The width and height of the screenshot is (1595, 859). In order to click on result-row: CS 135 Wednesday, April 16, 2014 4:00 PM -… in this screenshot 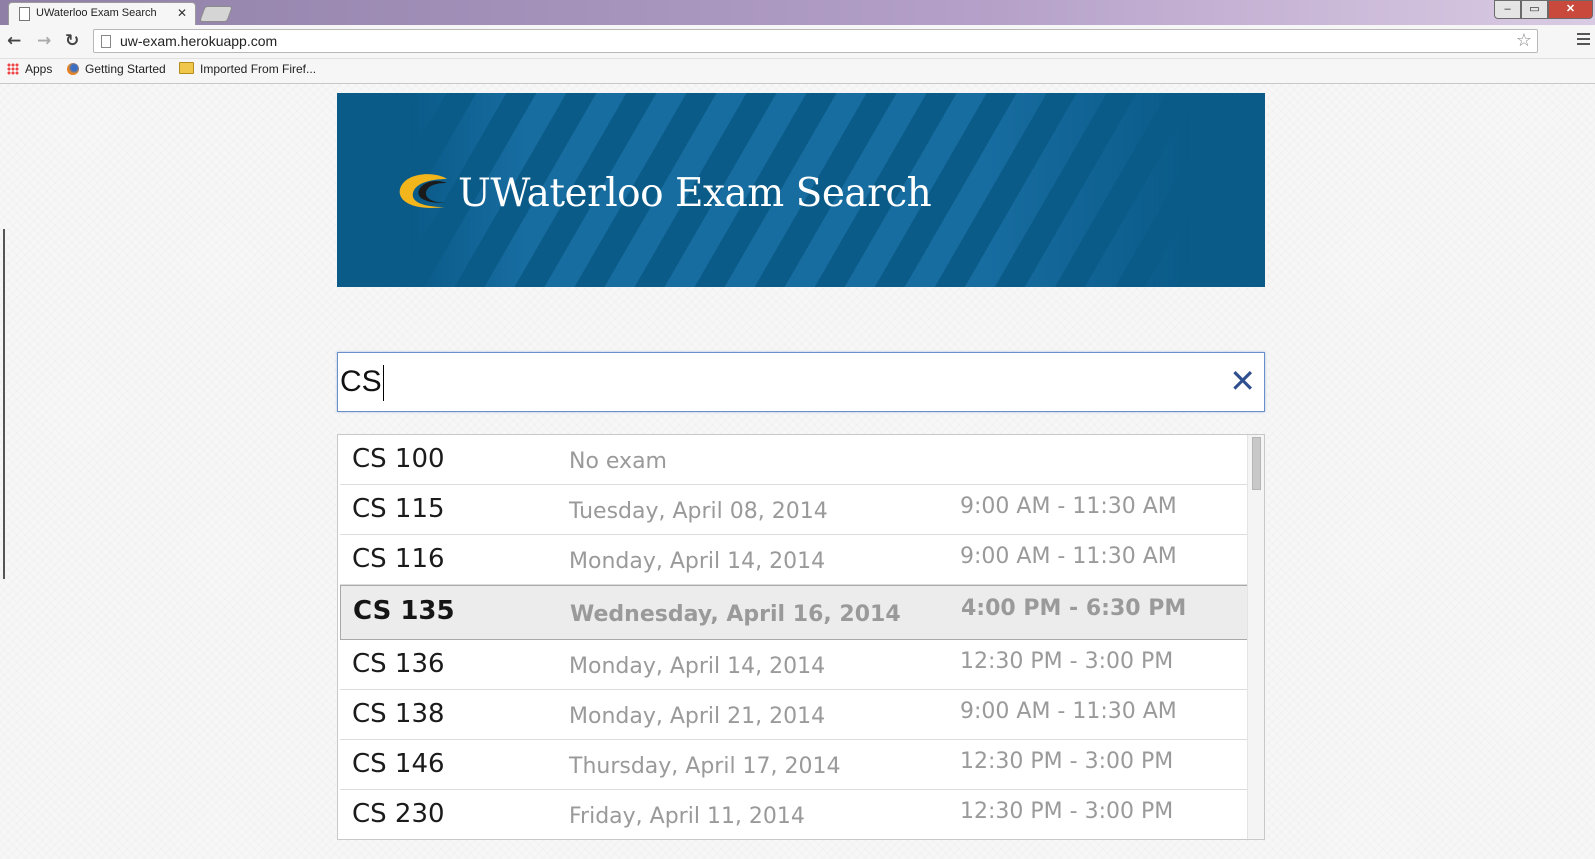, I will do `click(794, 612)`.